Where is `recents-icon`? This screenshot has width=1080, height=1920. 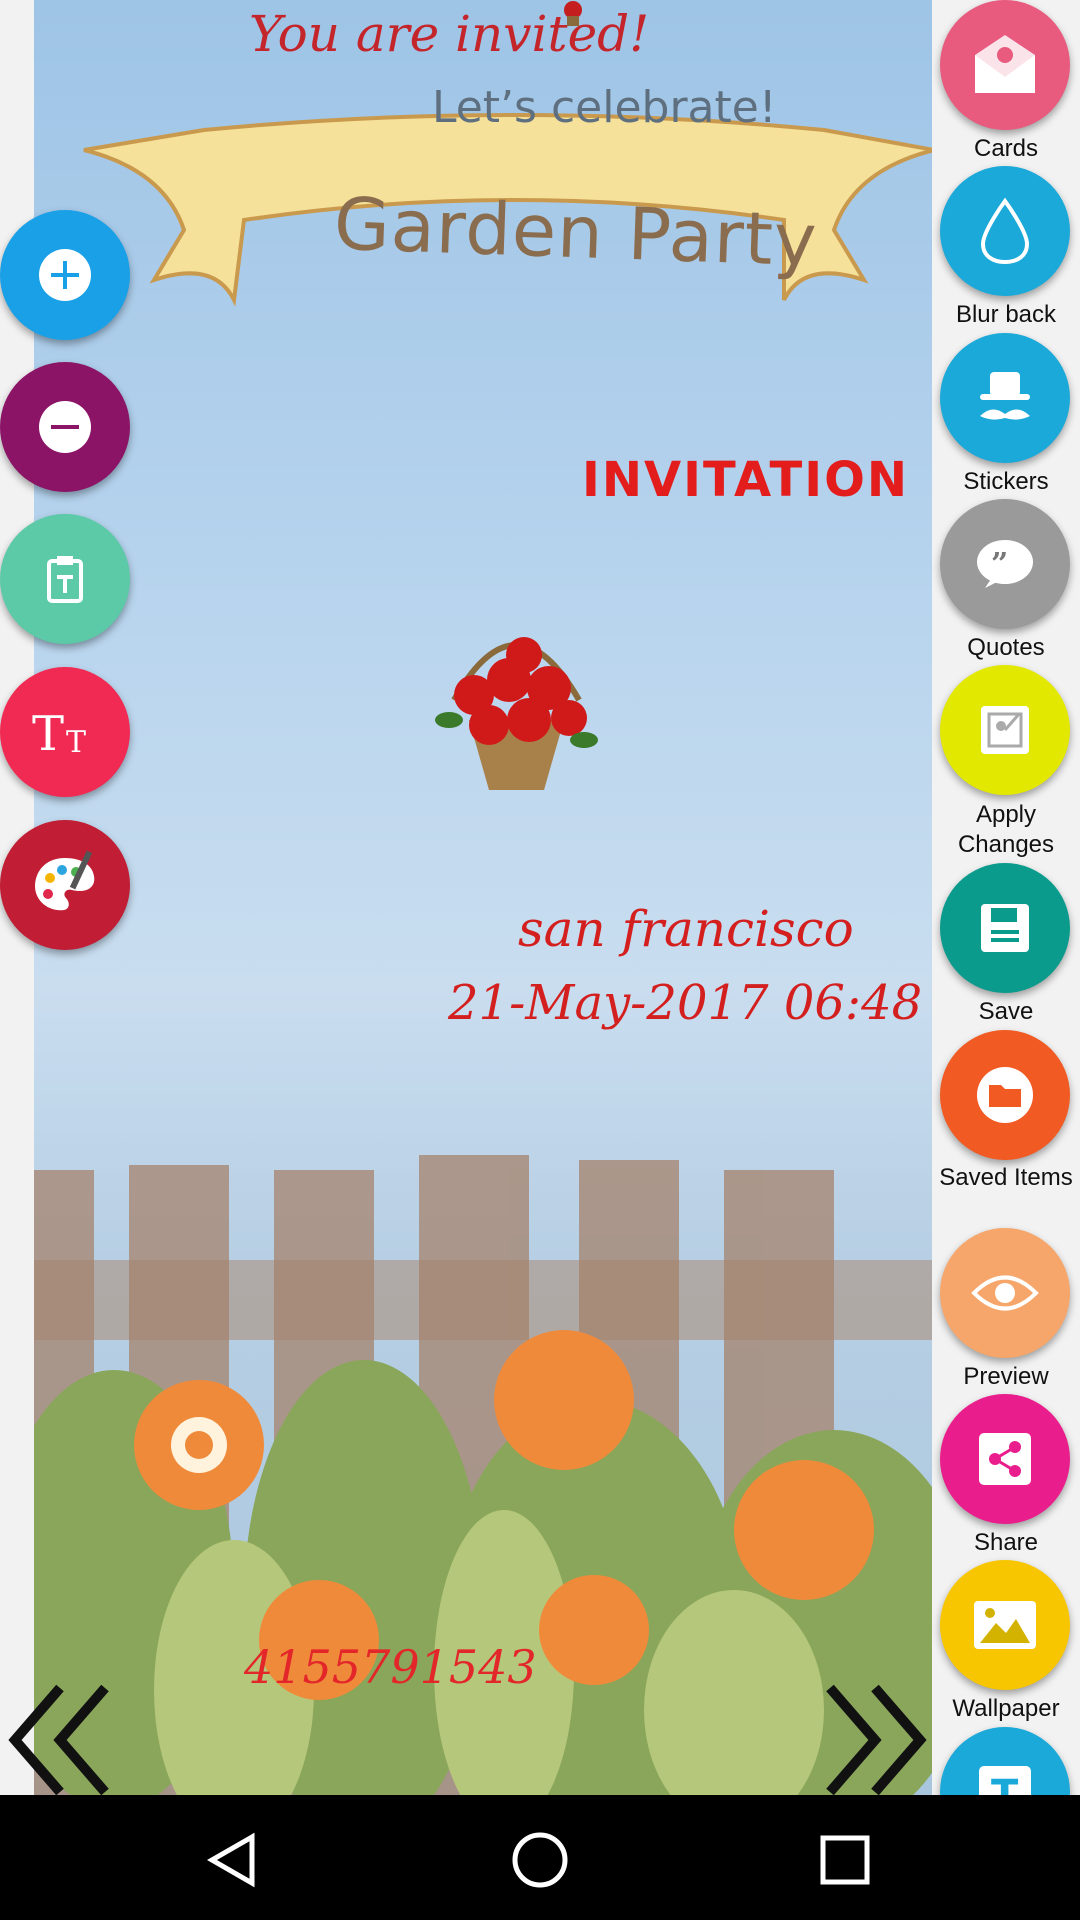 recents-icon is located at coordinates (845, 1860).